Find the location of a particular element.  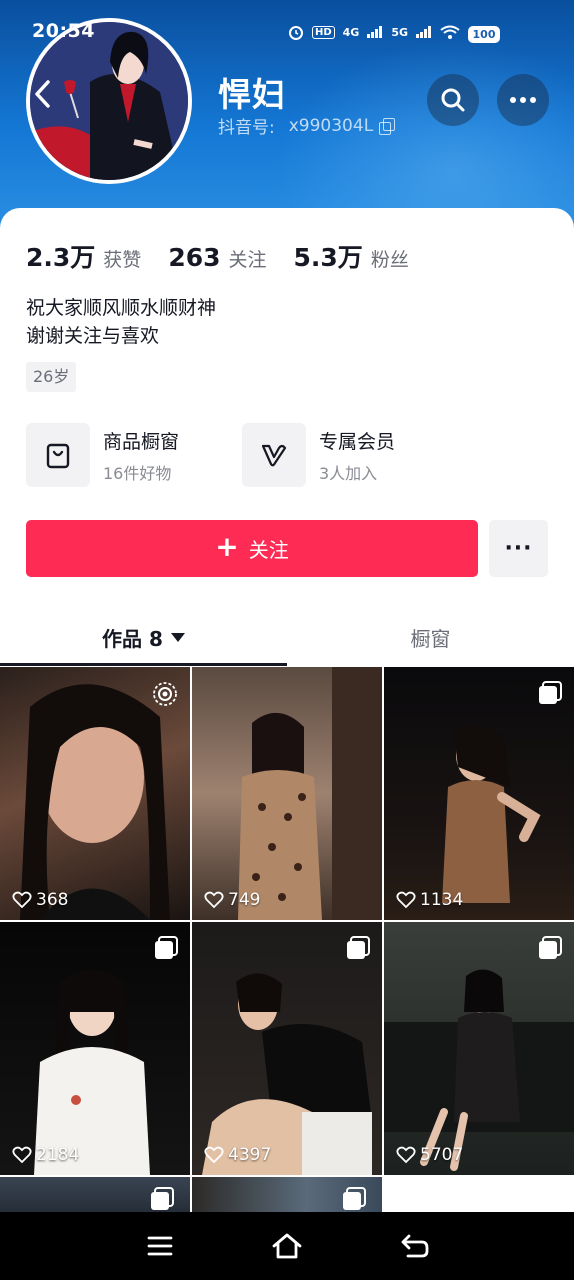

shopping-bag-icon is located at coordinates (58, 455).